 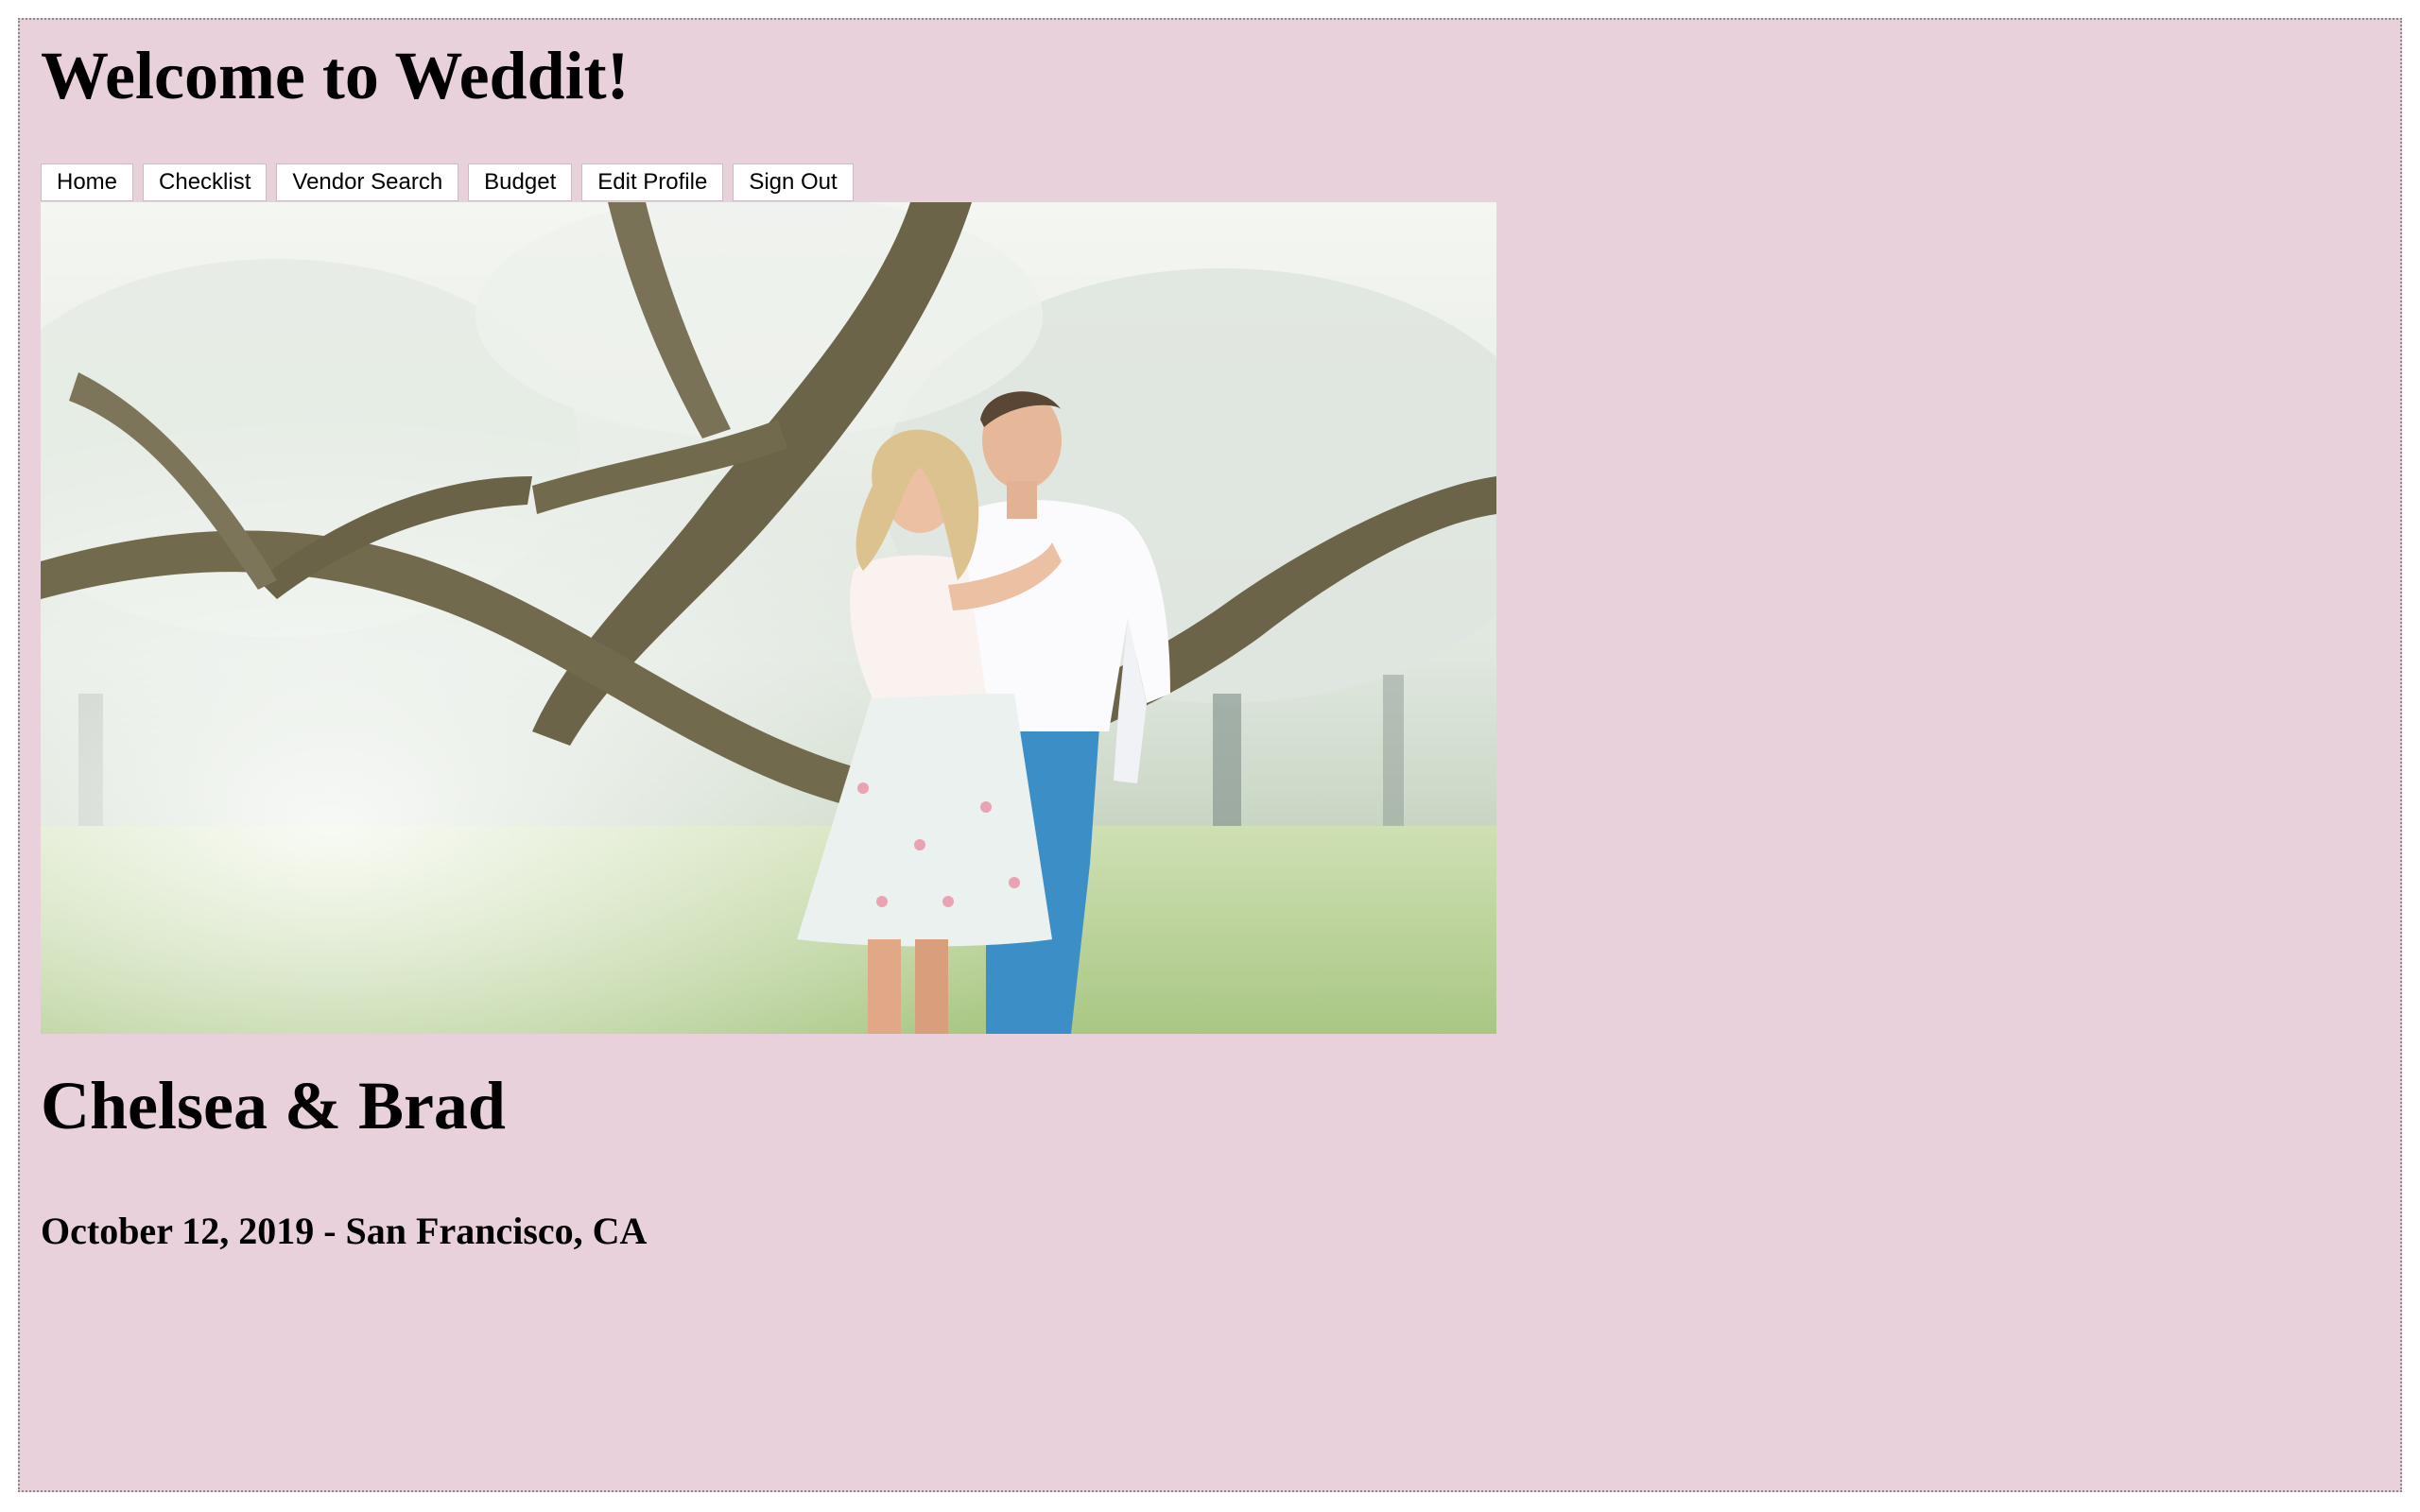 I want to click on nav-sign-out-button: Sign Out, so click(x=793, y=182).